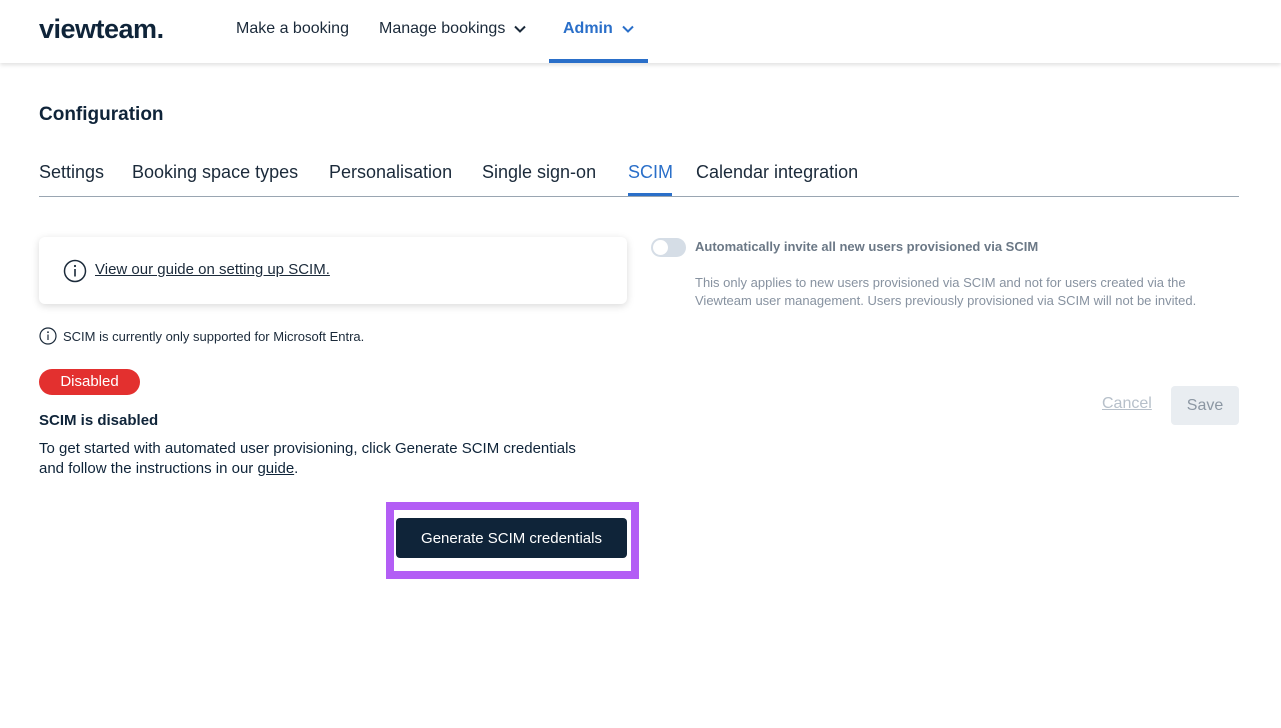 This screenshot has width=1281, height=728. Describe the element at coordinates (390, 172) in the screenshot. I see `tab-personalisation: Personalisation` at that location.